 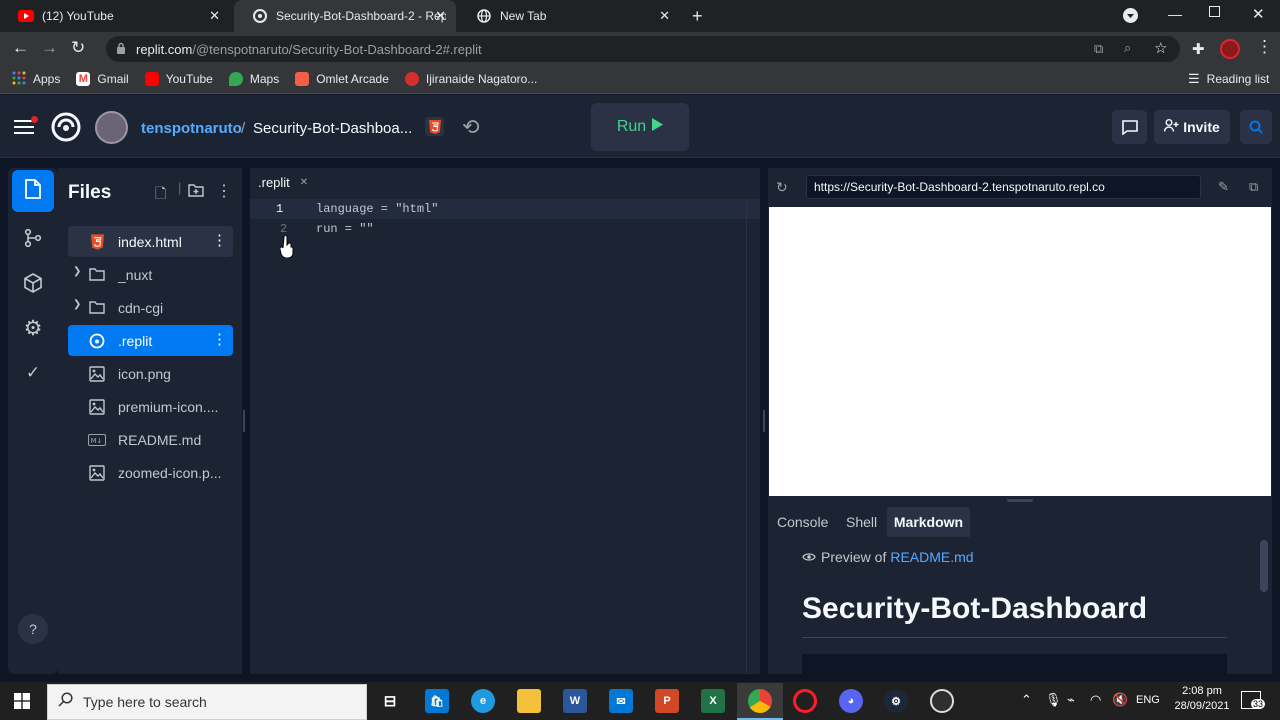 I want to click on username-link: tenspotnaruto, so click(x=191, y=128).